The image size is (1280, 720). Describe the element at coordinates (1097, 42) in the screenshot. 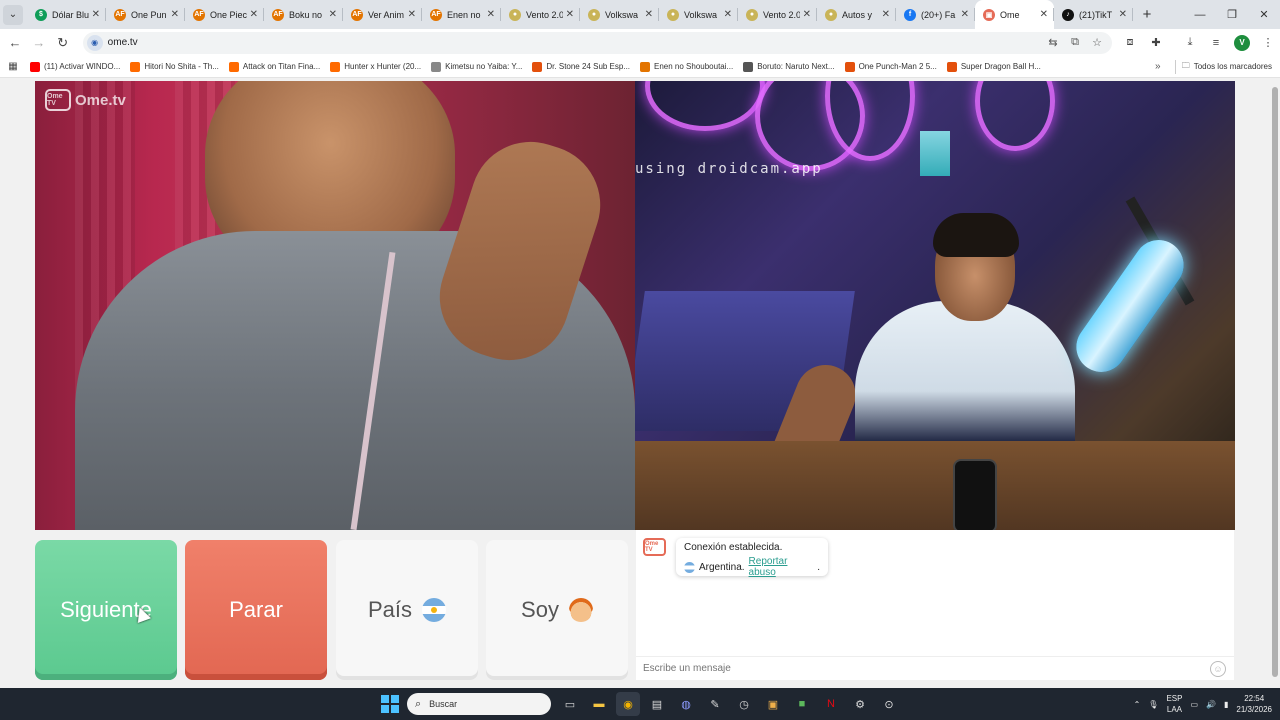

I see `bookmark-star-icon: ☆` at that location.